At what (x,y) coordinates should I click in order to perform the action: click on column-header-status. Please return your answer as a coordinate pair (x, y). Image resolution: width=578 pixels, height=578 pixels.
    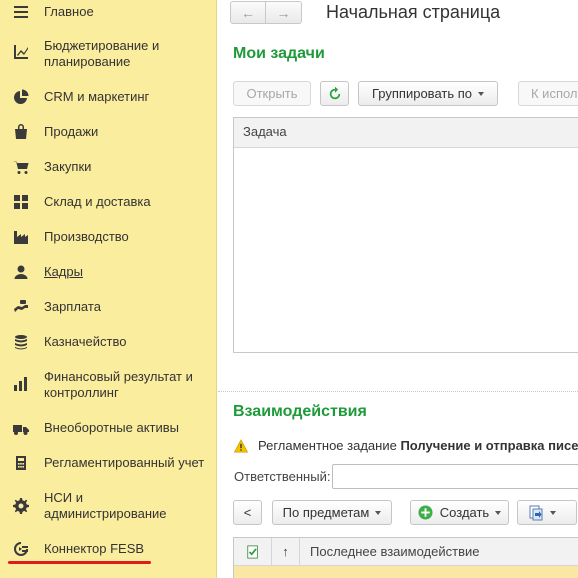
    Looking at the image, I should click on (253, 551).